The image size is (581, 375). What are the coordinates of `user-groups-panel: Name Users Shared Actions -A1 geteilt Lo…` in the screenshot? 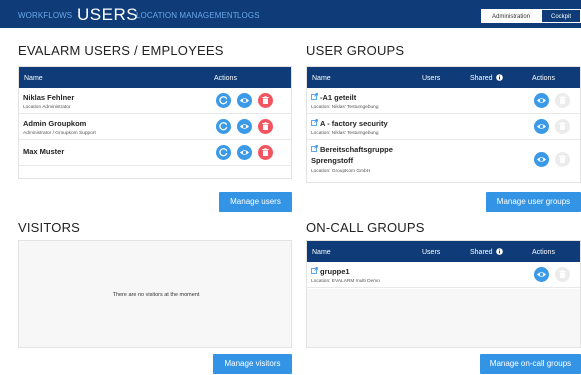 It's located at (443, 124).